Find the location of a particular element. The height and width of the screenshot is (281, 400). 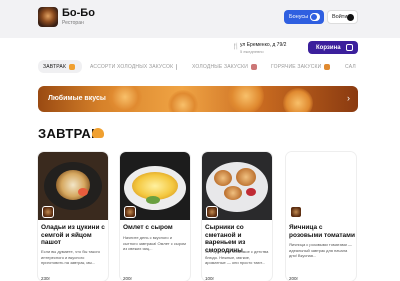

cutlery-icon: 🍴 is located at coordinates (236, 47).